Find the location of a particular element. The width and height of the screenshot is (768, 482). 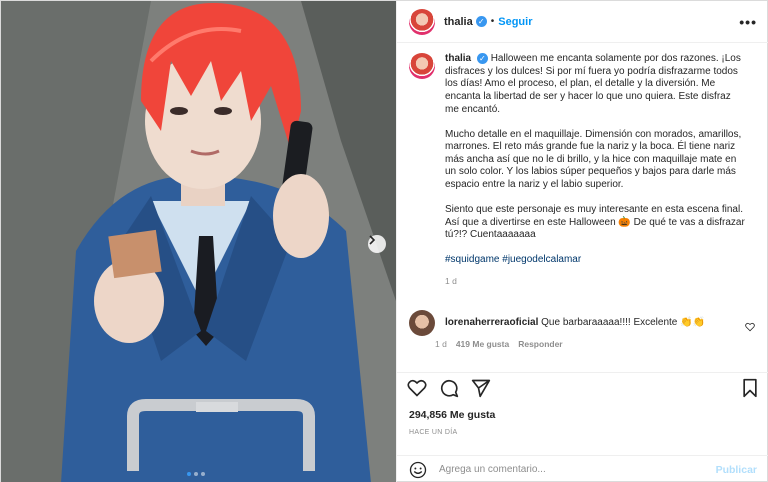

caption-time: 1 d is located at coordinates (595, 281).